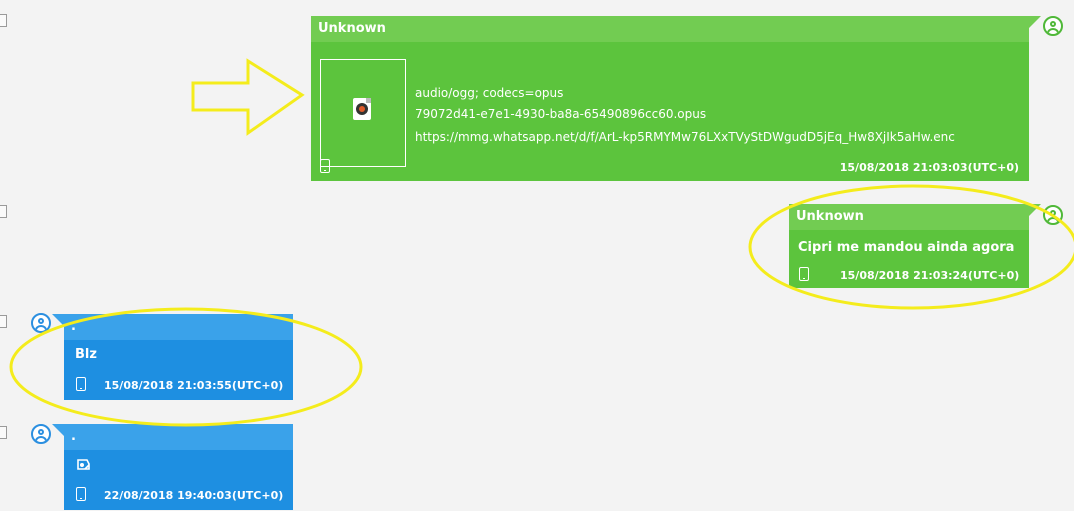 The height and width of the screenshot is (511, 1074). Describe the element at coordinates (929, 167) in the screenshot. I see `message-timestamp: 15/08/2018 21:03:03(UTC+0)` at that location.